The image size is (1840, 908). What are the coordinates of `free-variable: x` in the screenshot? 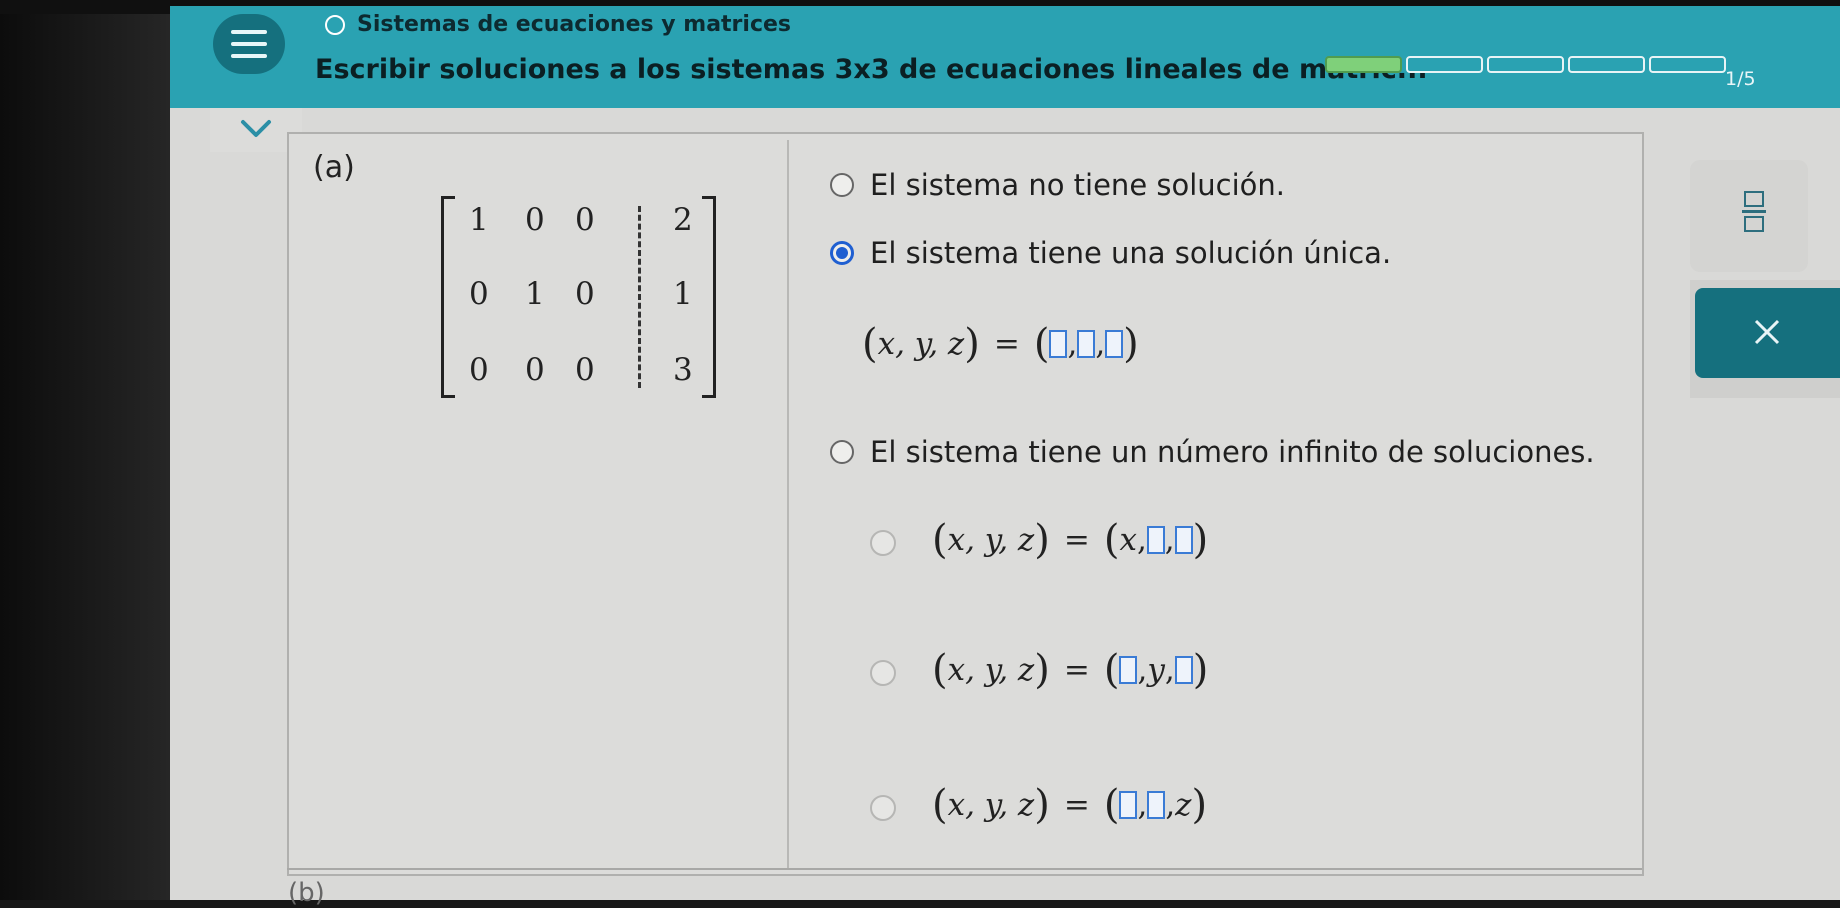 It's located at (1128, 540).